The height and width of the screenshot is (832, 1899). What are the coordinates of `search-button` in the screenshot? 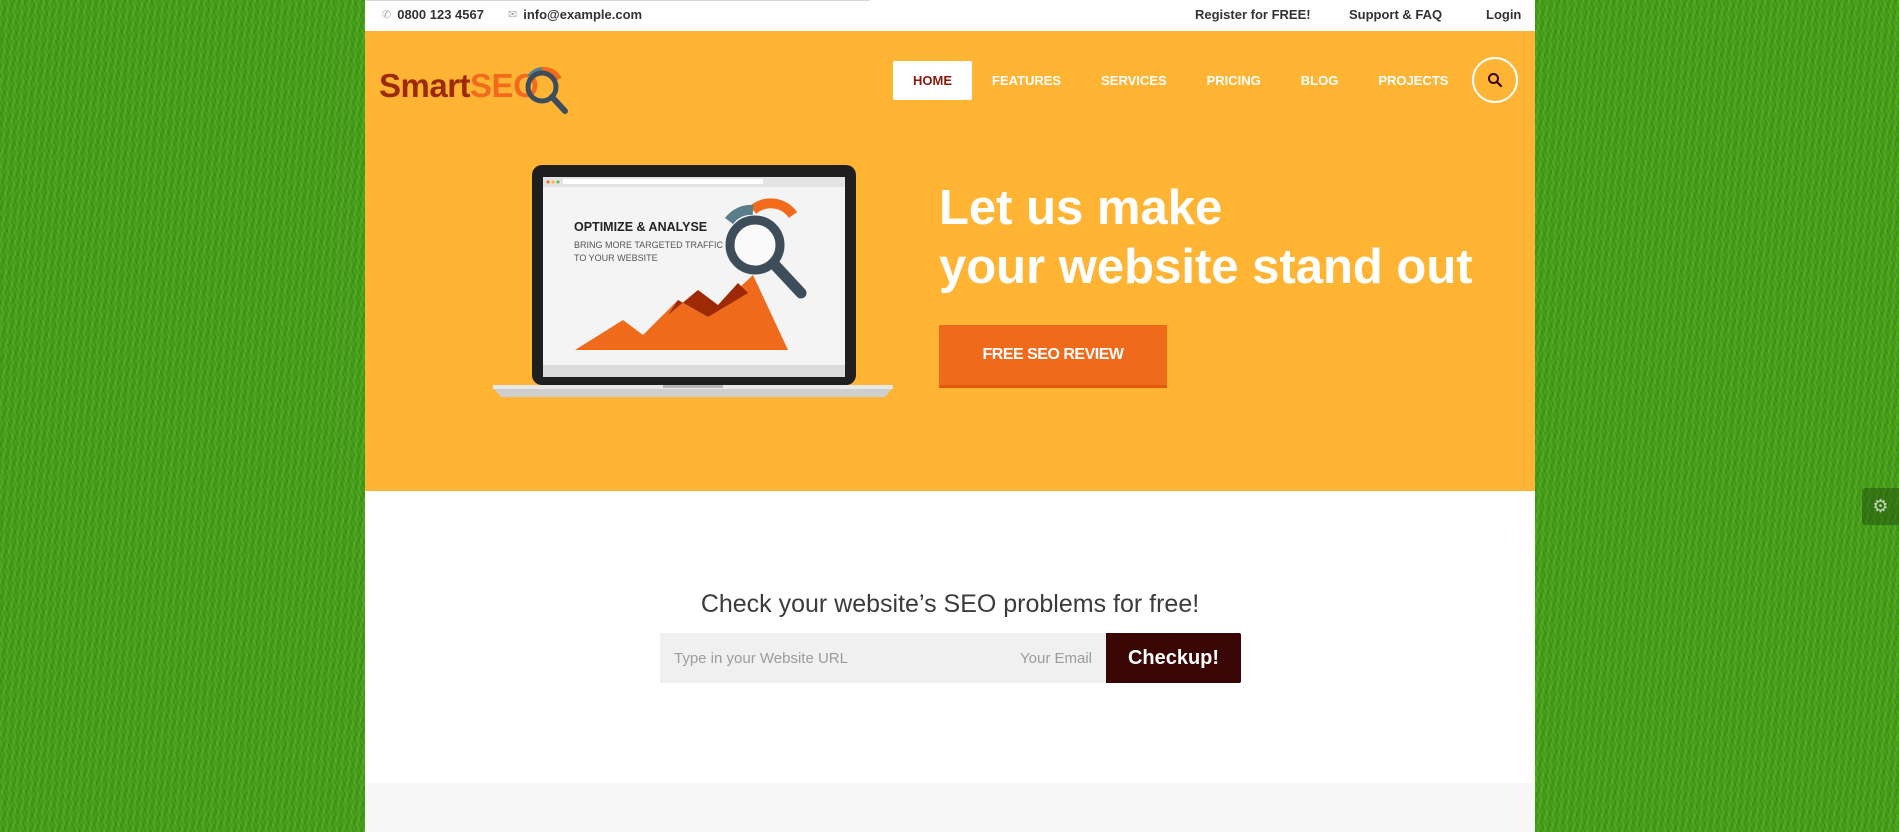 It's located at (1495, 80).